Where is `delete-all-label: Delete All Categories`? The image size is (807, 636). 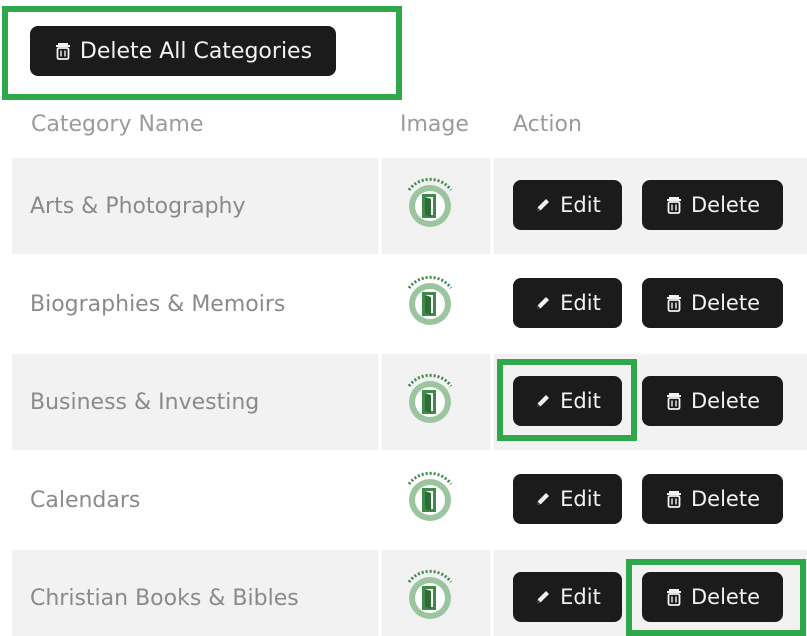 delete-all-label: Delete All Categories is located at coordinates (196, 51).